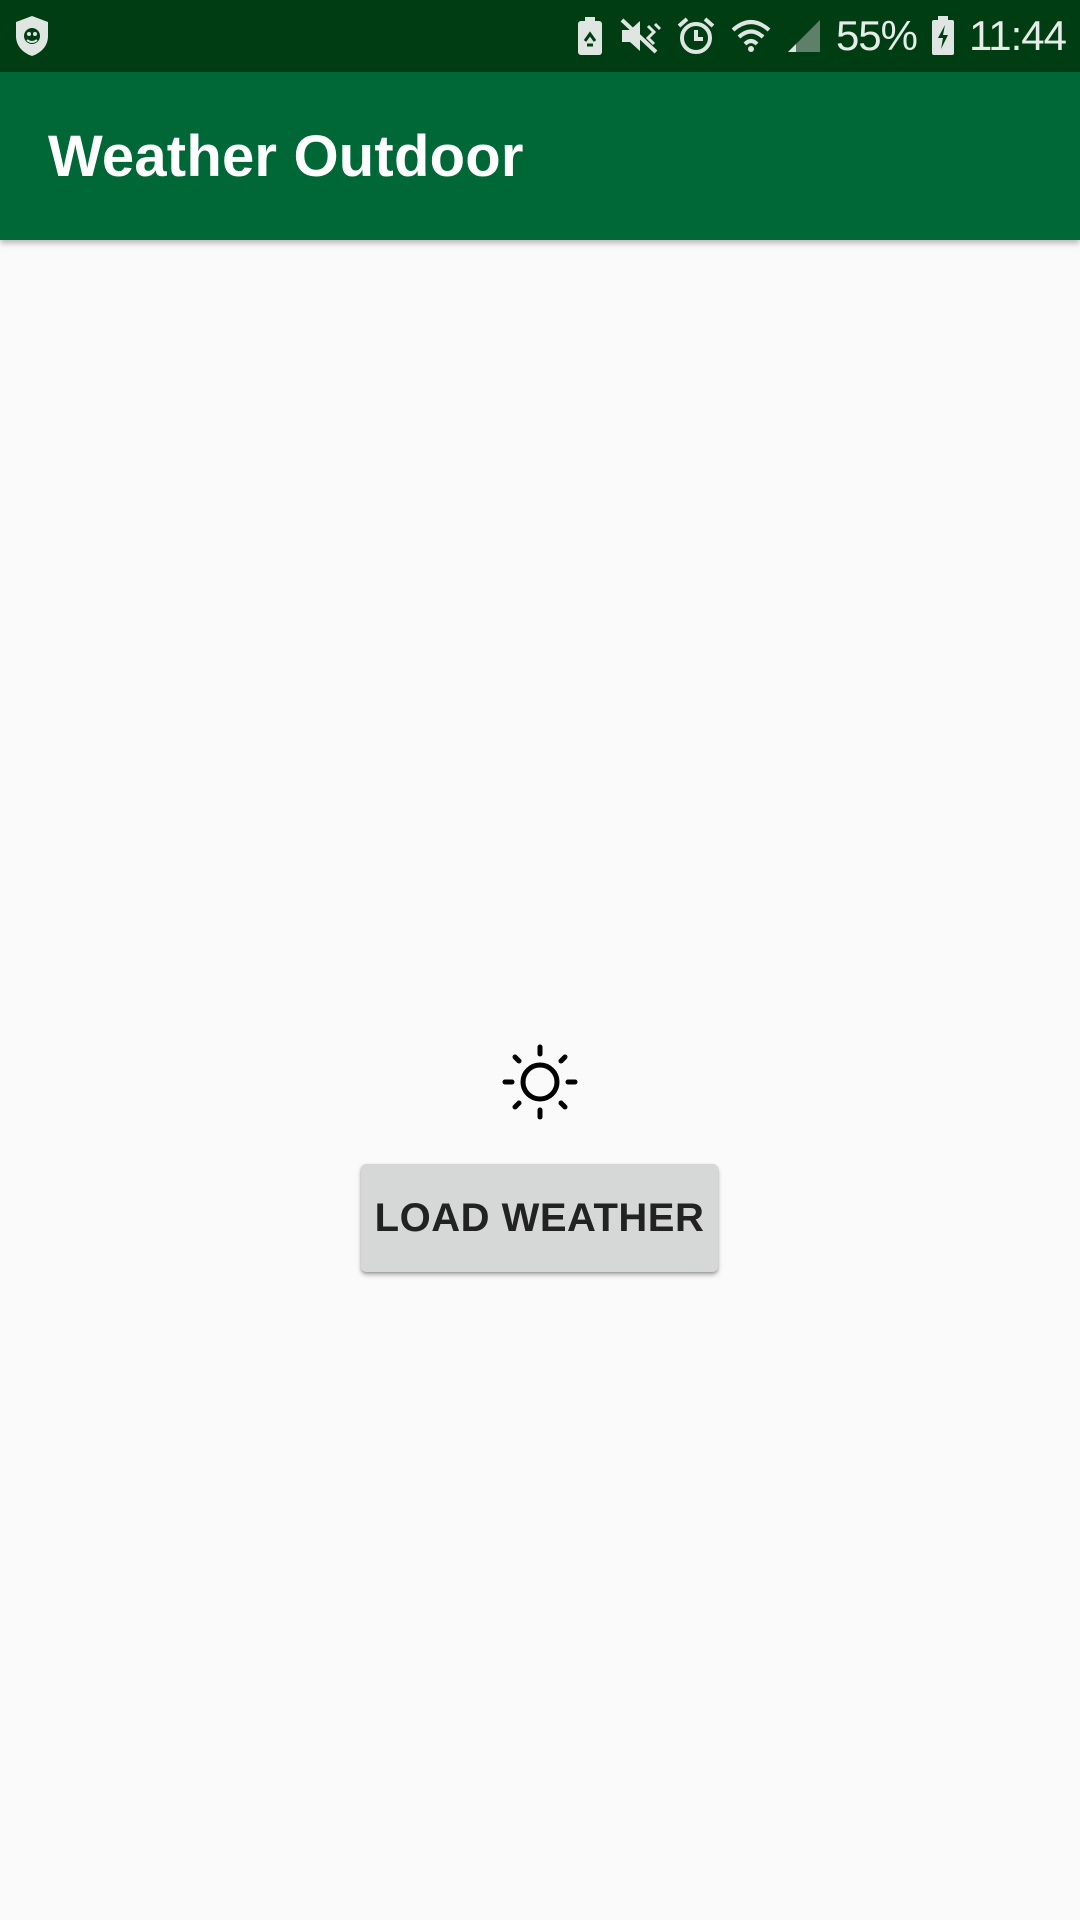 The height and width of the screenshot is (1920, 1080). Describe the element at coordinates (286, 156) in the screenshot. I see `app-title: Weather Outdoor` at that location.